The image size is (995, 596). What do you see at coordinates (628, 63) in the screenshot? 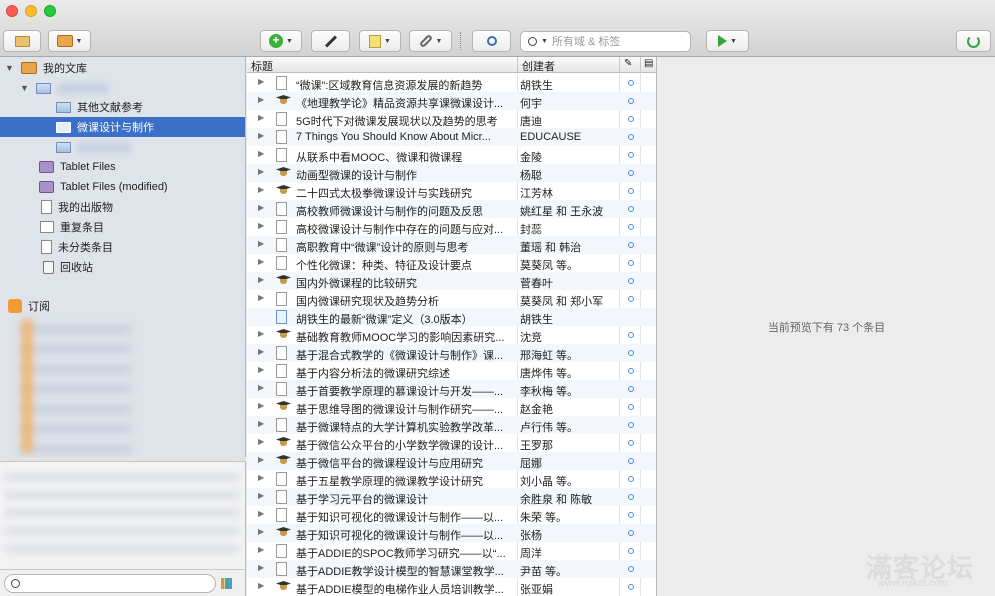
I see `attachments-column-icon: ✎` at bounding box center [628, 63].